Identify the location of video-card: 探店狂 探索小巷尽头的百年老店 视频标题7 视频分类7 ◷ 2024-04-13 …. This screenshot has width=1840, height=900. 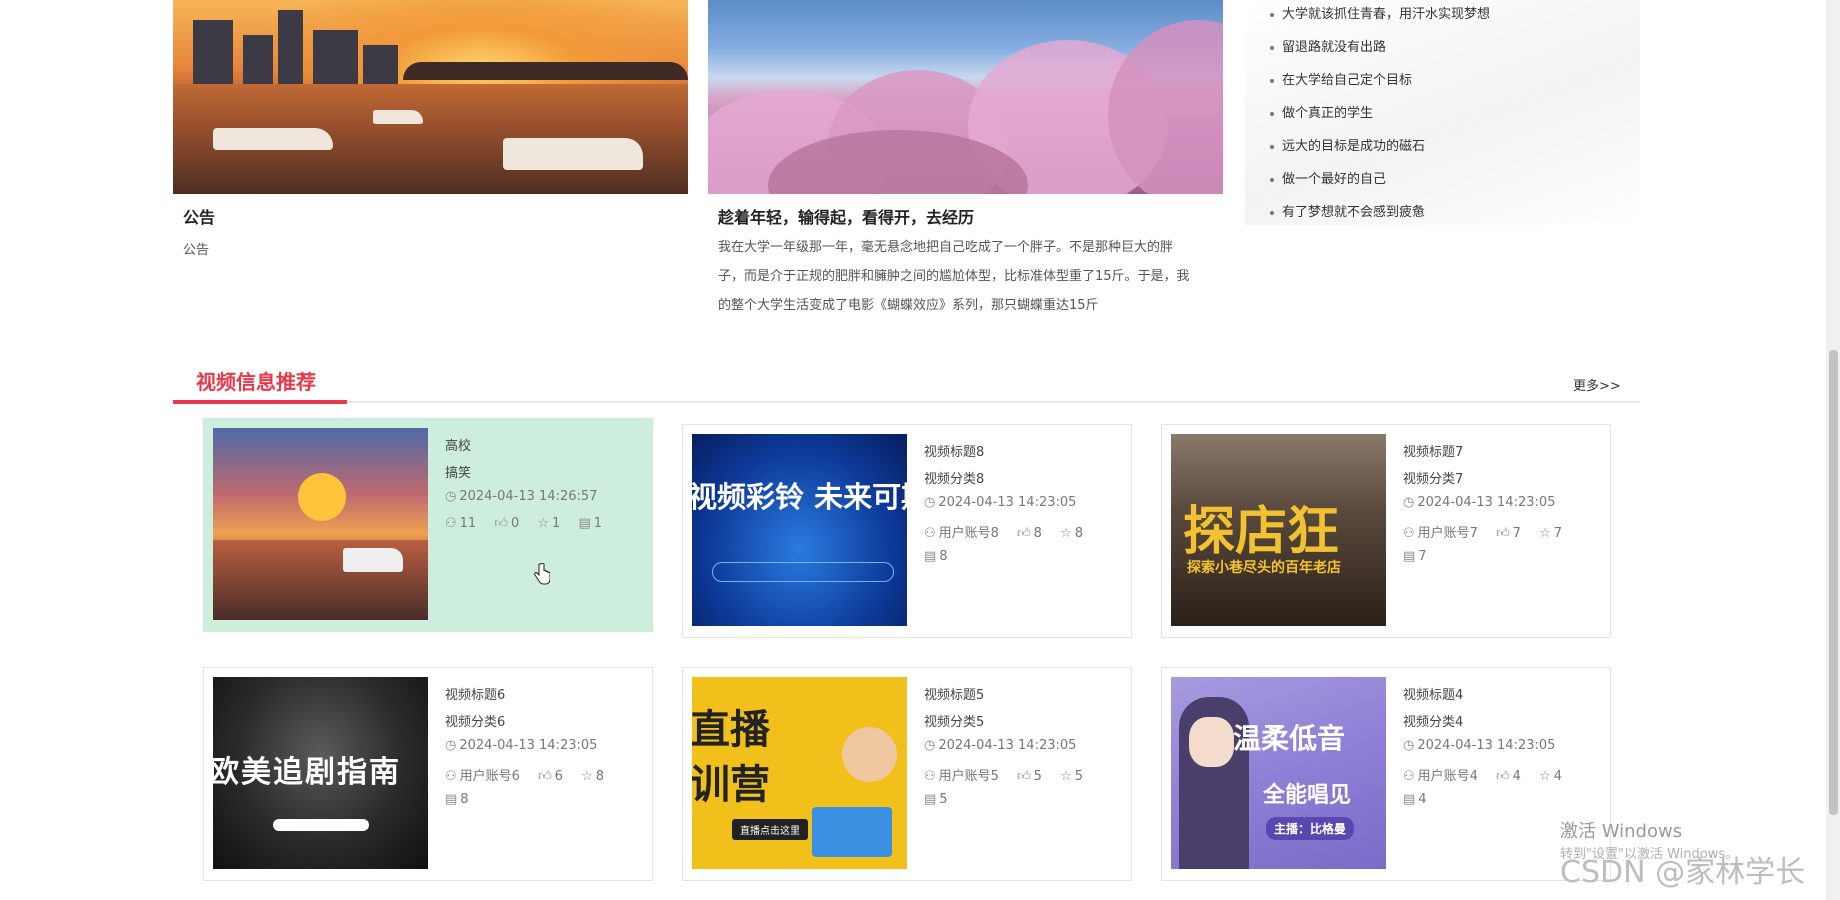
(1386, 531).